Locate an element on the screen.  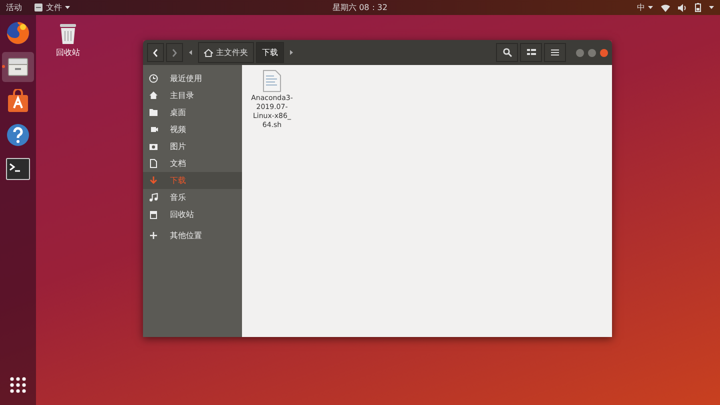
minimize-button is located at coordinates (580, 52).